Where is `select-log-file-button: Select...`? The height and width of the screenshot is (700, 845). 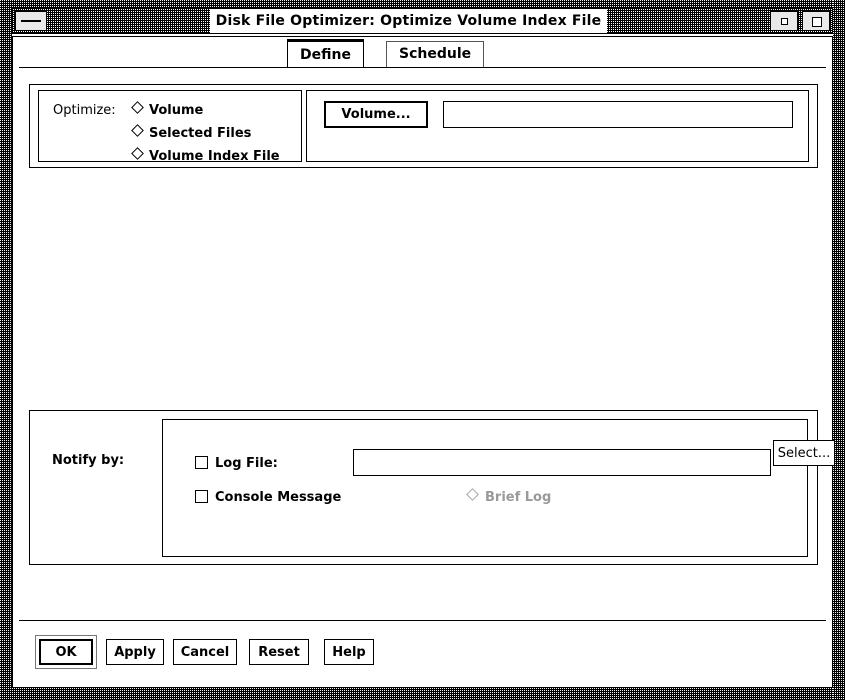 select-log-file-button: Select... is located at coordinates (804, 453).